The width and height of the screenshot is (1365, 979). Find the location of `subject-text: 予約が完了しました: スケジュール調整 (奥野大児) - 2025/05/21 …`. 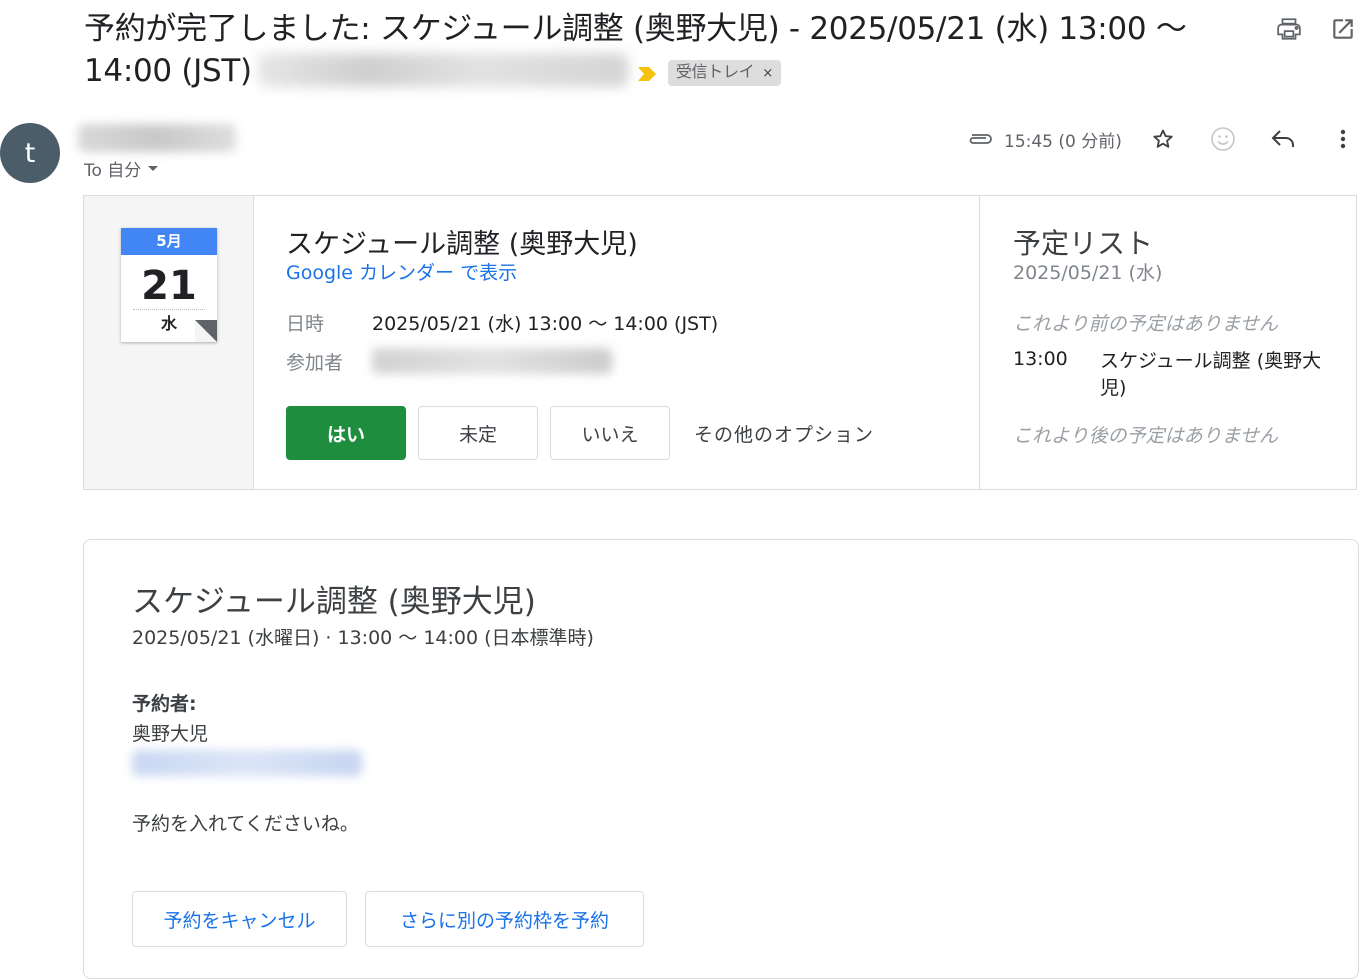

subject-text: 予約が完了しました: スケジュール調整 (奥野大児) - 2025/05/21 … is located at coordinates (635, 50).